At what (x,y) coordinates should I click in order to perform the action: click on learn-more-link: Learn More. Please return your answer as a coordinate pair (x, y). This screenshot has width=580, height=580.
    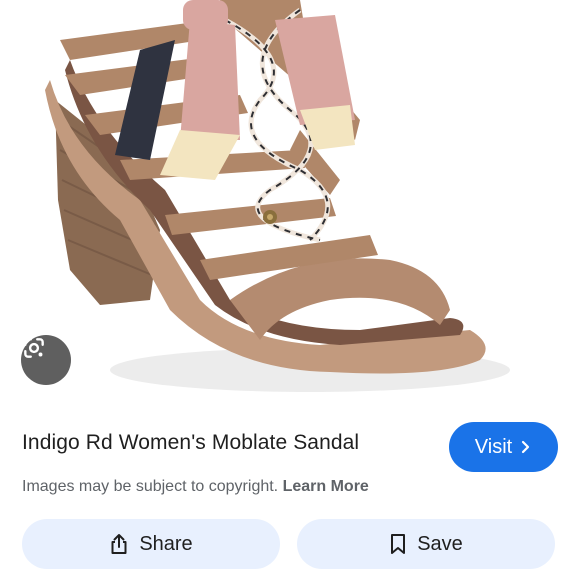
    Looking at the image, I should click on (326, 486).